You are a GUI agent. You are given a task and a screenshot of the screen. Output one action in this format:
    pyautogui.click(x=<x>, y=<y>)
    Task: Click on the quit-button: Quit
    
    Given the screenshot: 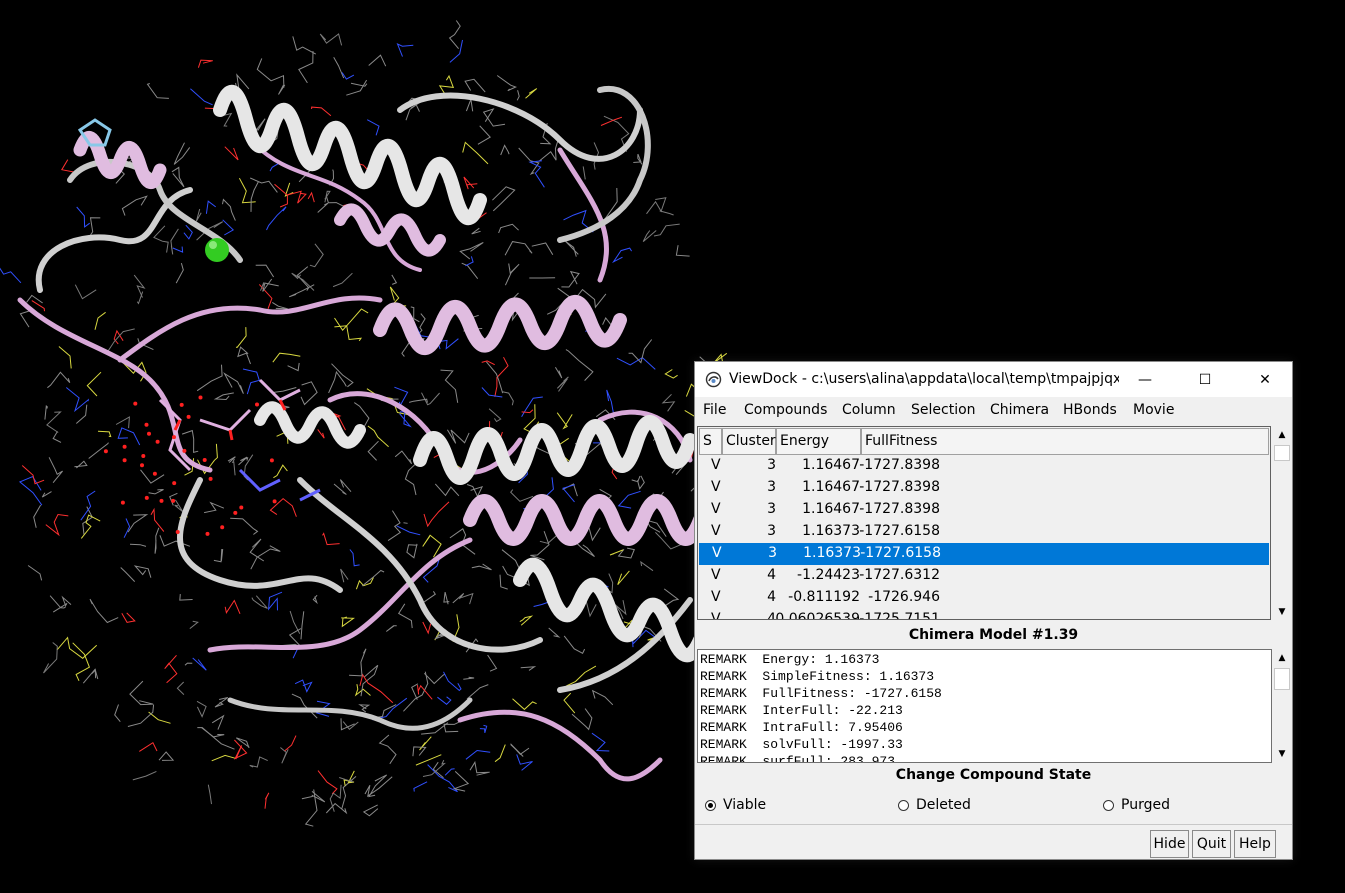 What is the action you would take?
    pyautogui.click(x=1211, y=844)
    